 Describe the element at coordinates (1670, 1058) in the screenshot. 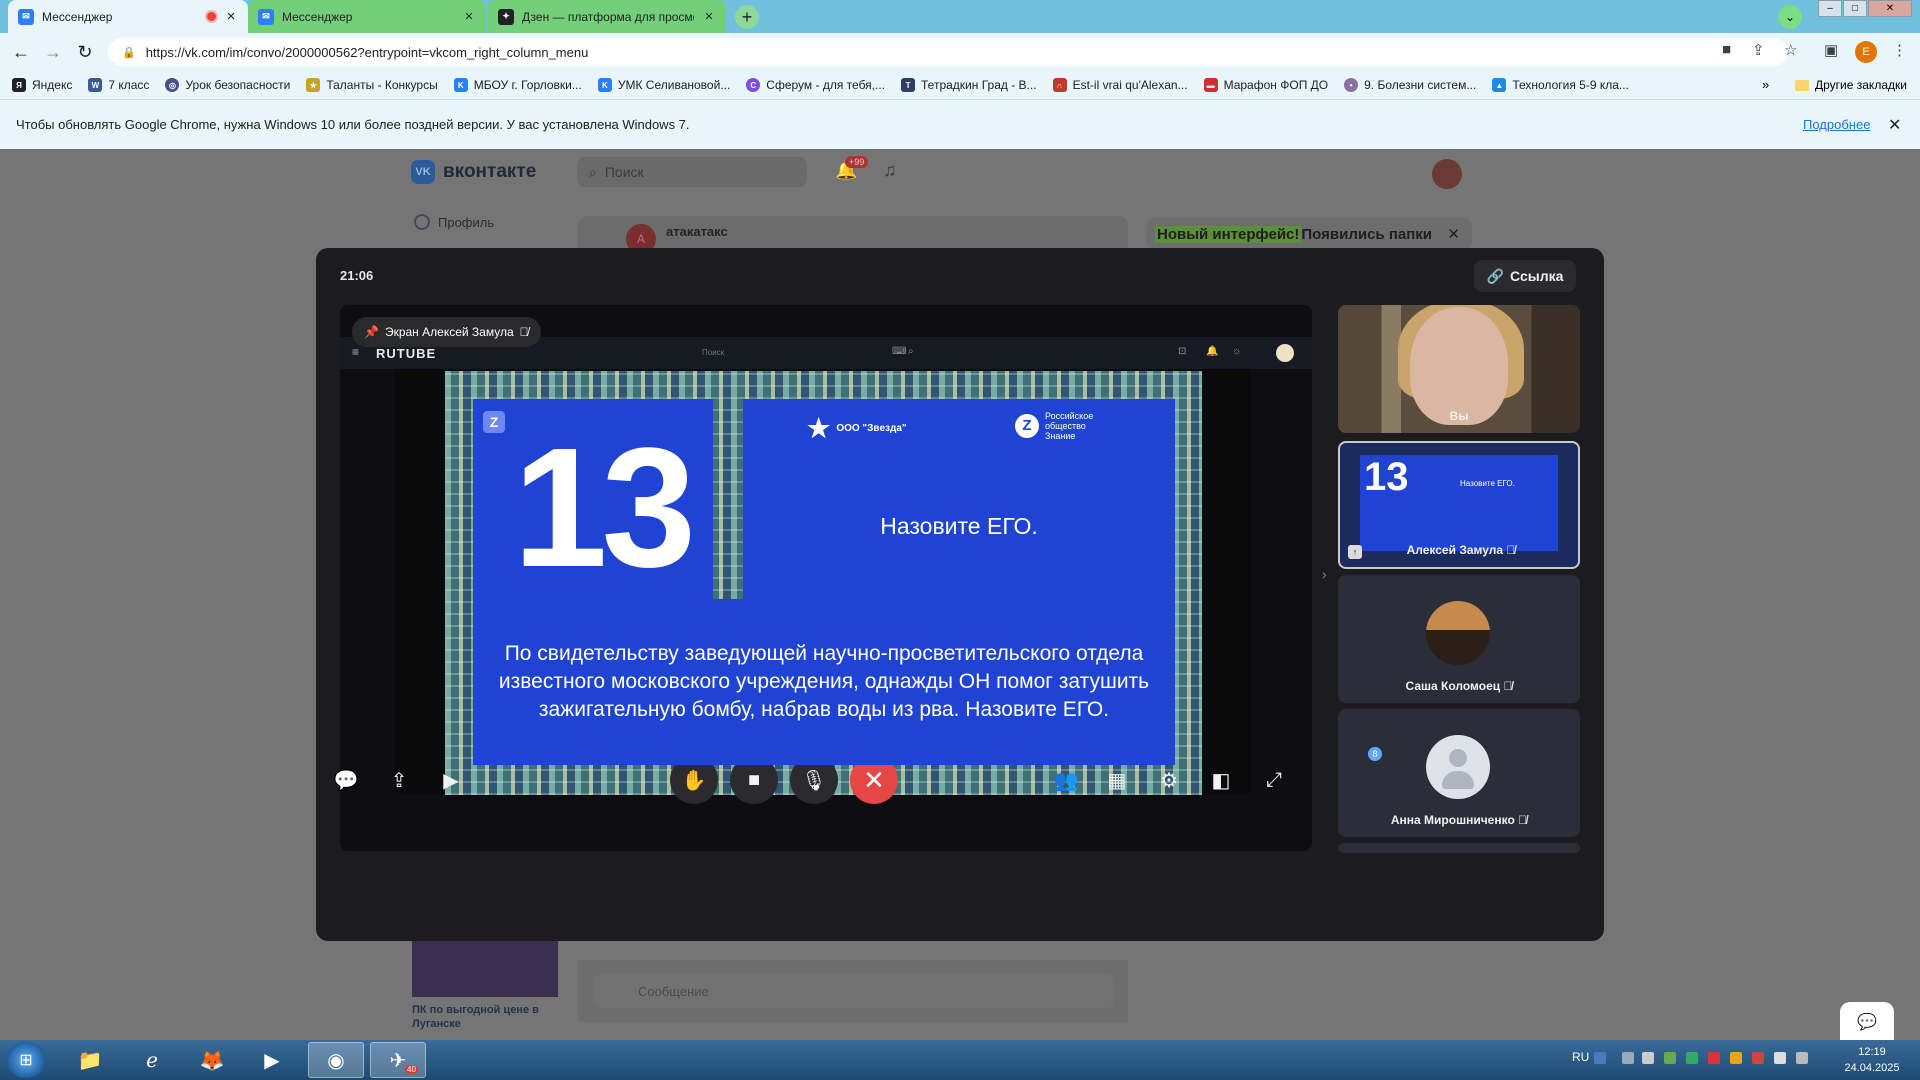

I see `nvidia-icon` at that location.